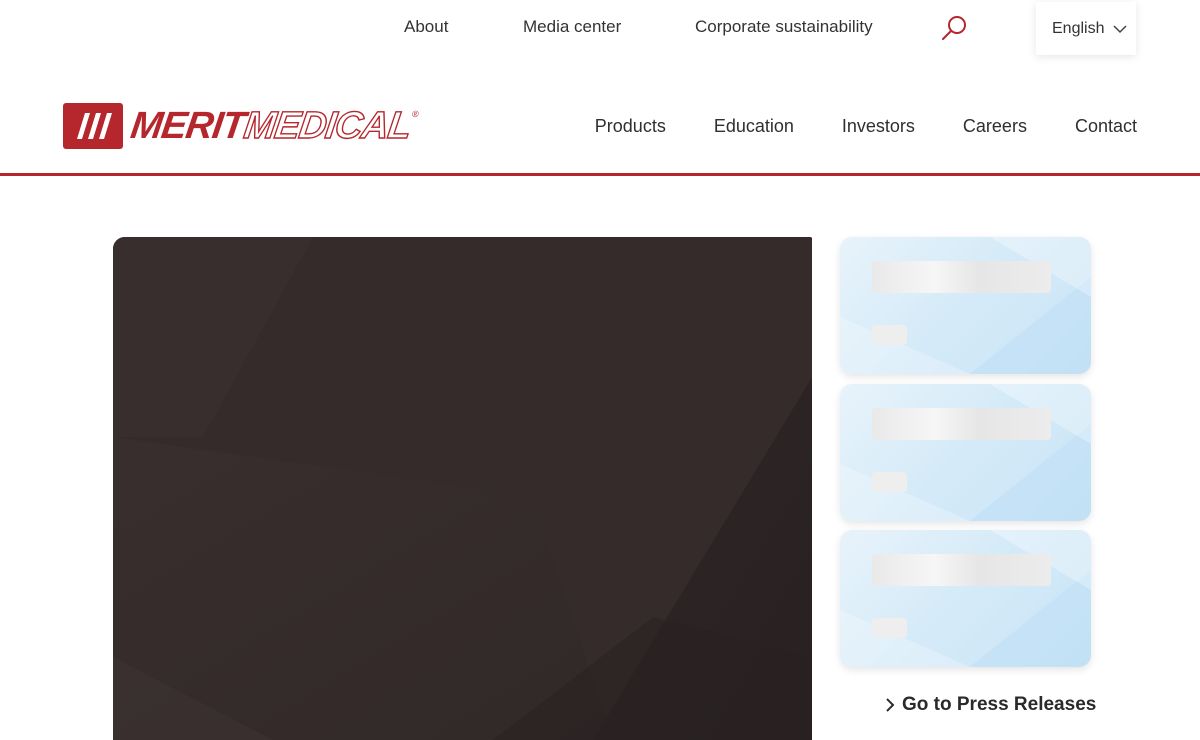 The height and width of the screenshot is (740, 1200). Describe the element at coordinates (188, 125) in the screenshot. I see `logo-word-merit: MERIT` at that location.